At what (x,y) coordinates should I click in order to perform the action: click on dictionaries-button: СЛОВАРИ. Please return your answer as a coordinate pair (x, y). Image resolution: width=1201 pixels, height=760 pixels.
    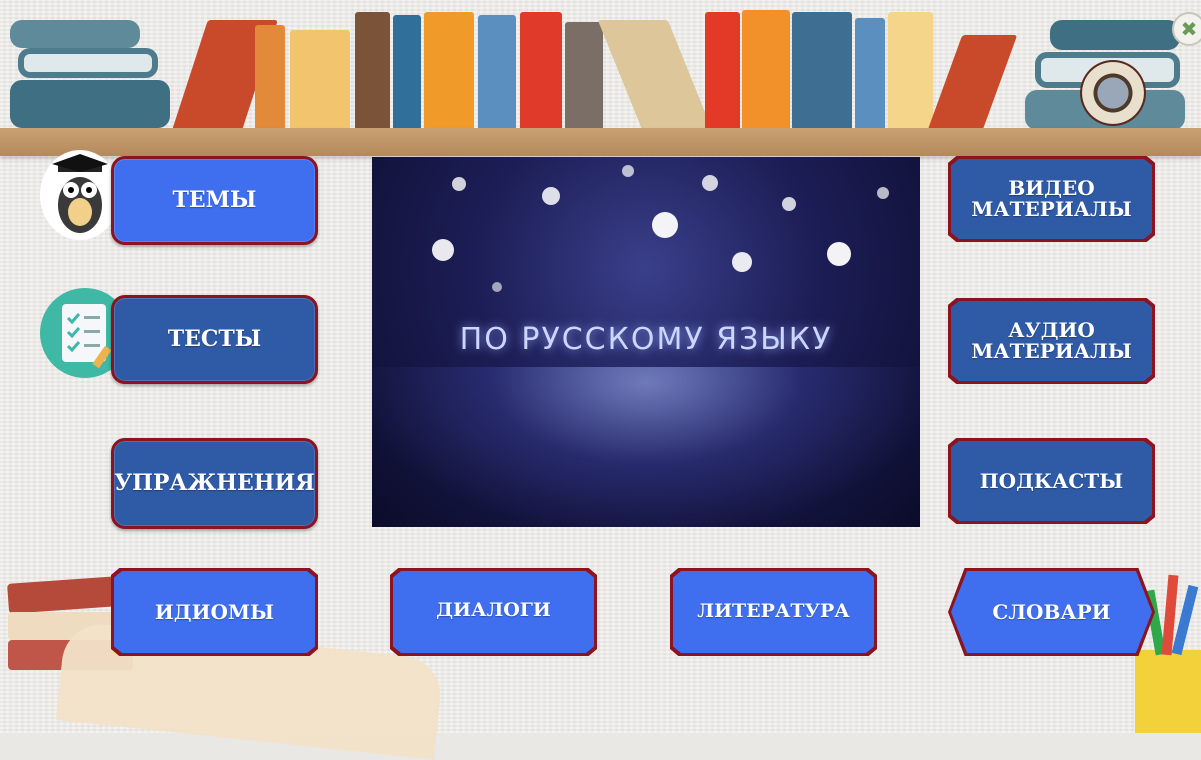
    Looking at the image, I should click on (1051, 612).